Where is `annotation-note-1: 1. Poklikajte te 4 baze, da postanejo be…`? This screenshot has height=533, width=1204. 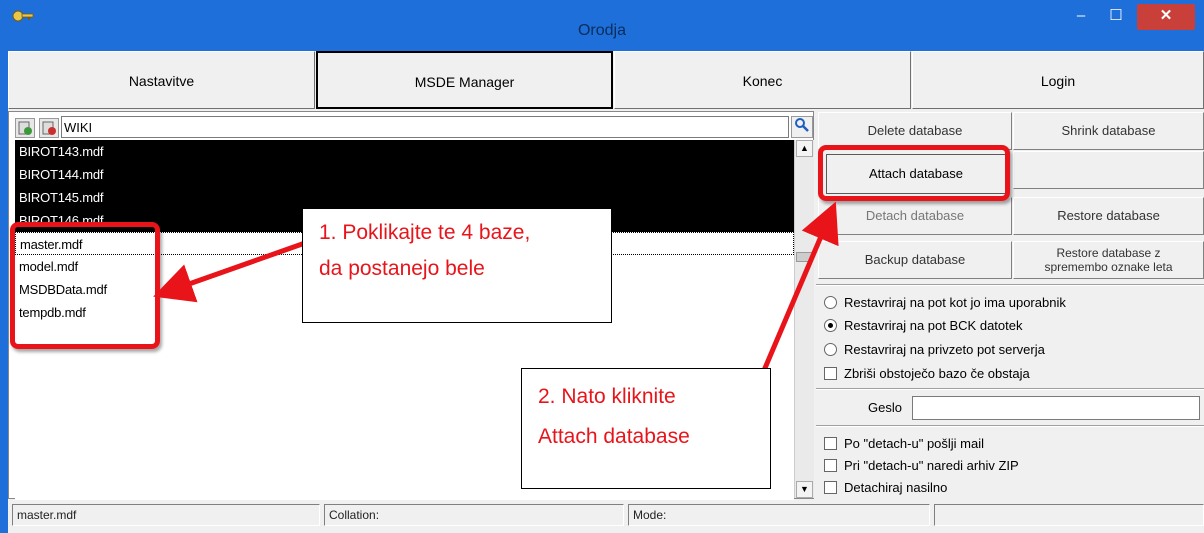 annotation-note-1: 1. Poklikajte te 4 baze, da postanejo be… is located at coordinates (457, 265).